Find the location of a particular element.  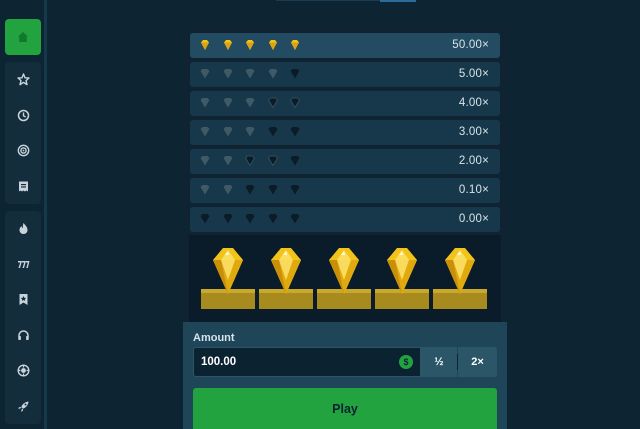

paytable-row: 2.00× is located at coordinates (345, 161).